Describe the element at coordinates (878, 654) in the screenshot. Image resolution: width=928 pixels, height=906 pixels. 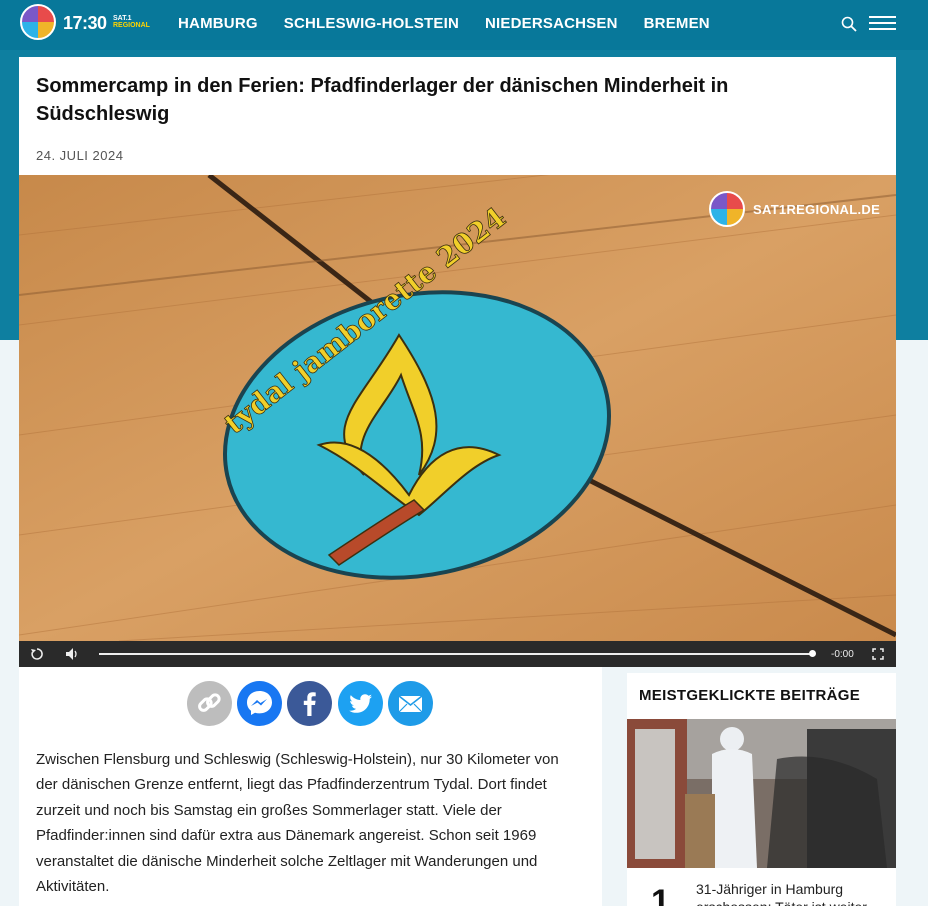
I see `fullscreen-icon` at that location.